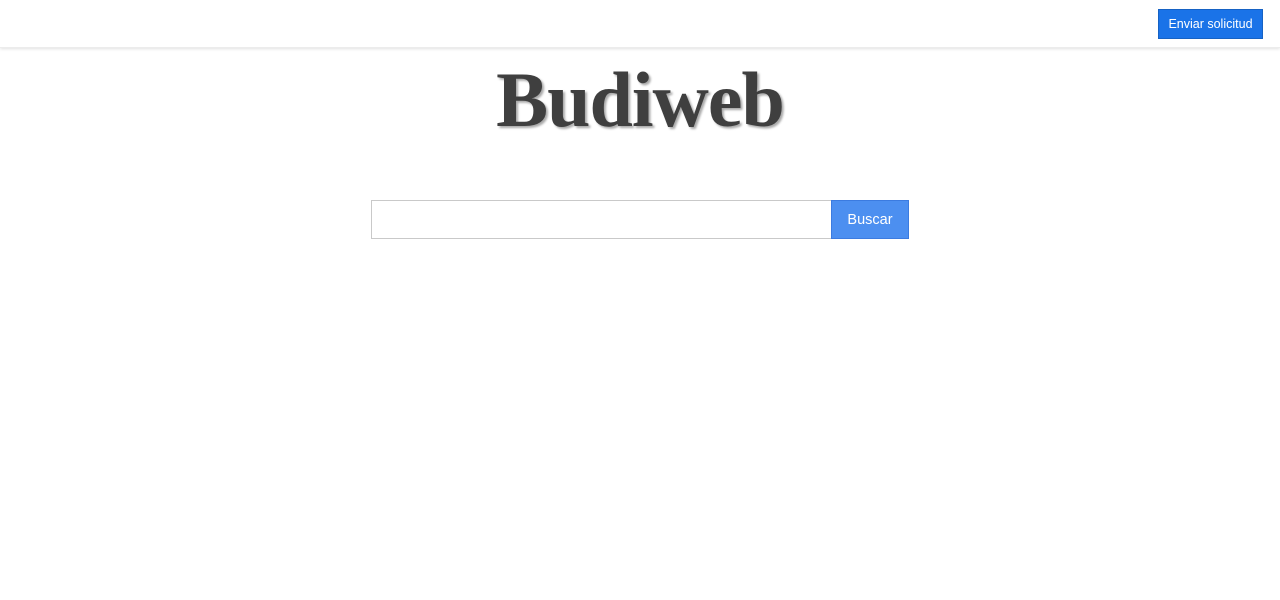  I want to click on site-logo: Budiweb, so click(640, 99).